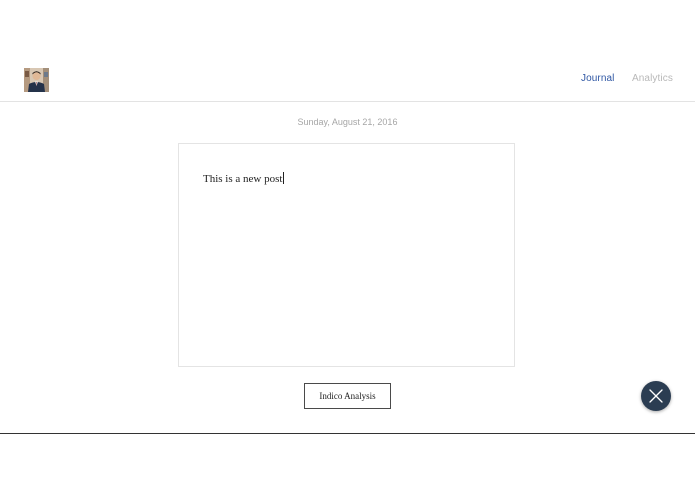 Image resolution: width=695 pixels, height=494 pixels. What do you see at coordinates (347, 80) in the screenshot?
I see `top-header: Journal Analytics` at bounding box center [347, 80].